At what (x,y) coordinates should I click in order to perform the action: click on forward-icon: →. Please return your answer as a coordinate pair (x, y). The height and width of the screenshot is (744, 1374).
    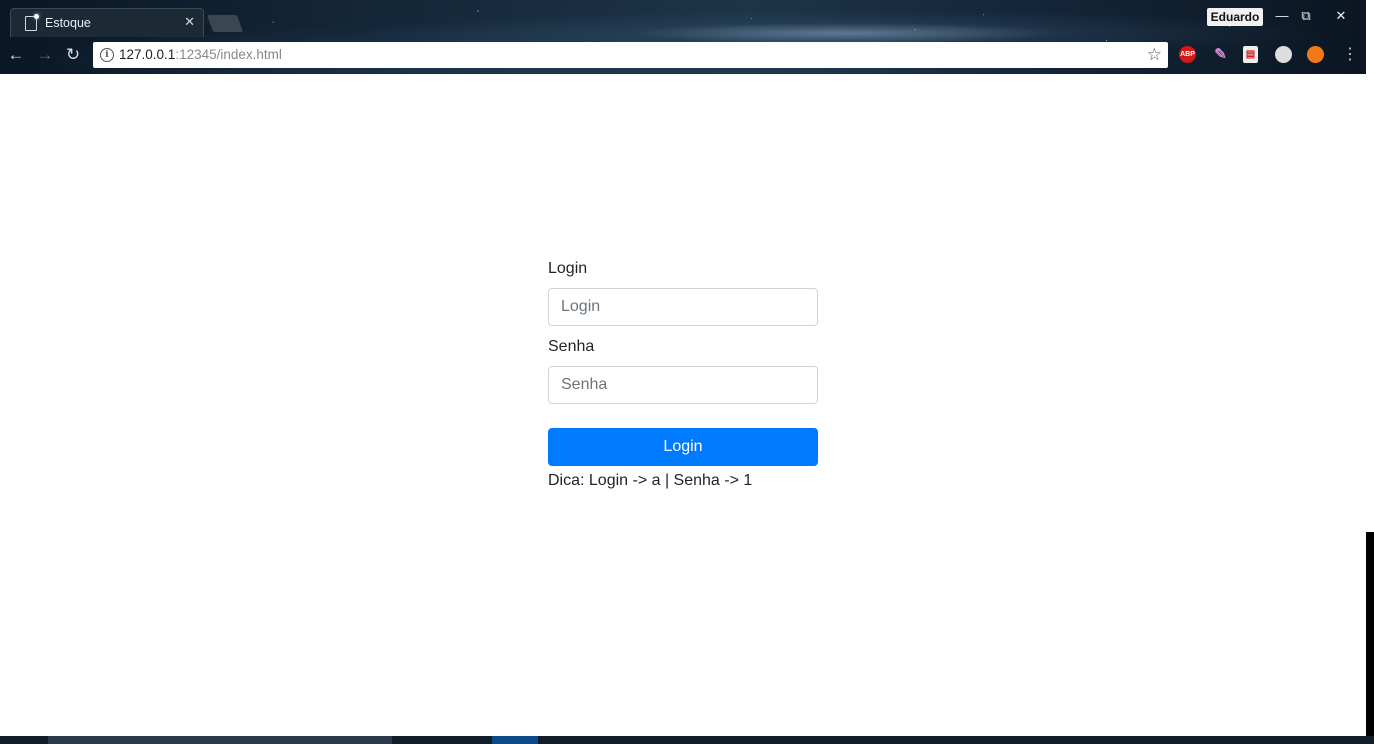
    Looking at the image, I should click on (45, 55).